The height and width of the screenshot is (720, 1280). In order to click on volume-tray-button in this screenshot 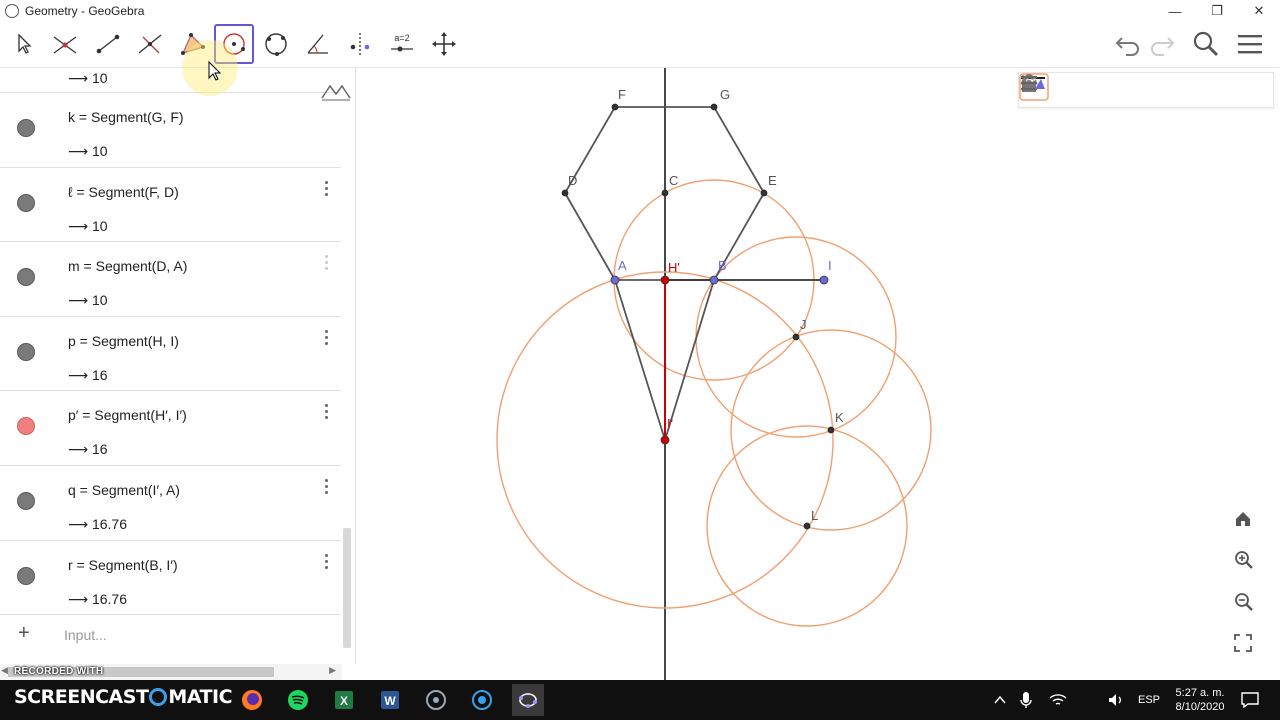, I will do `click(1116, 700)`.